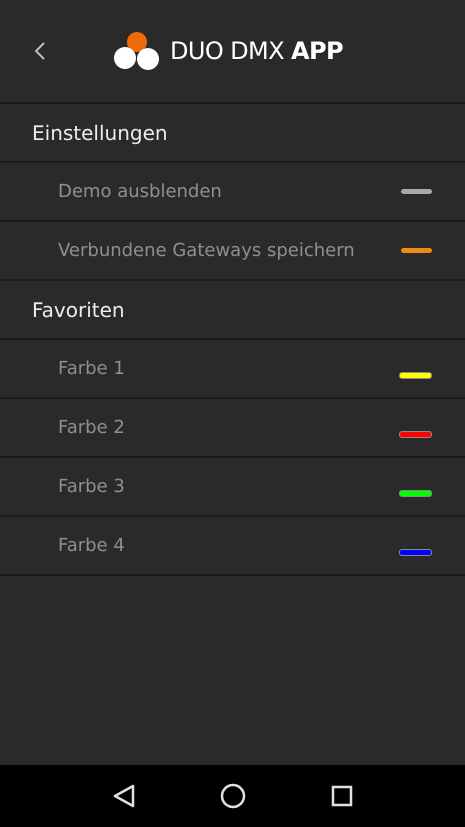  What do you see at coordinates (91, 428) in the screenshot?
I see `setting-label: Farbe 2` at bounding box center [91, 428].